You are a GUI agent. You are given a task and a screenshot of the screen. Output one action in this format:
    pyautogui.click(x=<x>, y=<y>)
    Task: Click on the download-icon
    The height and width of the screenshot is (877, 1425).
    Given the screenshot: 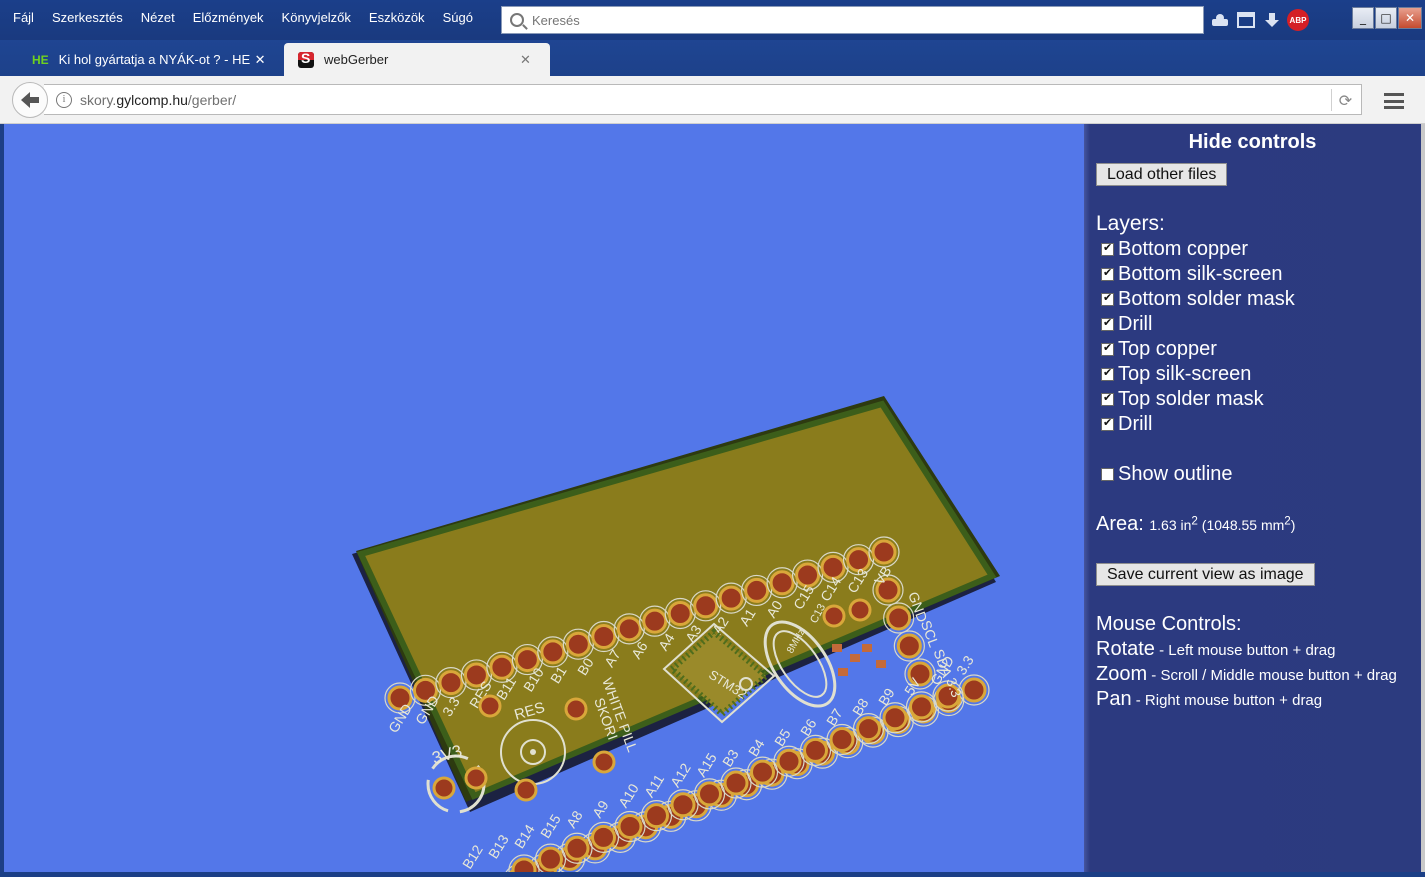 What is the action you would take?
    pyautogui.click(x=1272, y=20)
    